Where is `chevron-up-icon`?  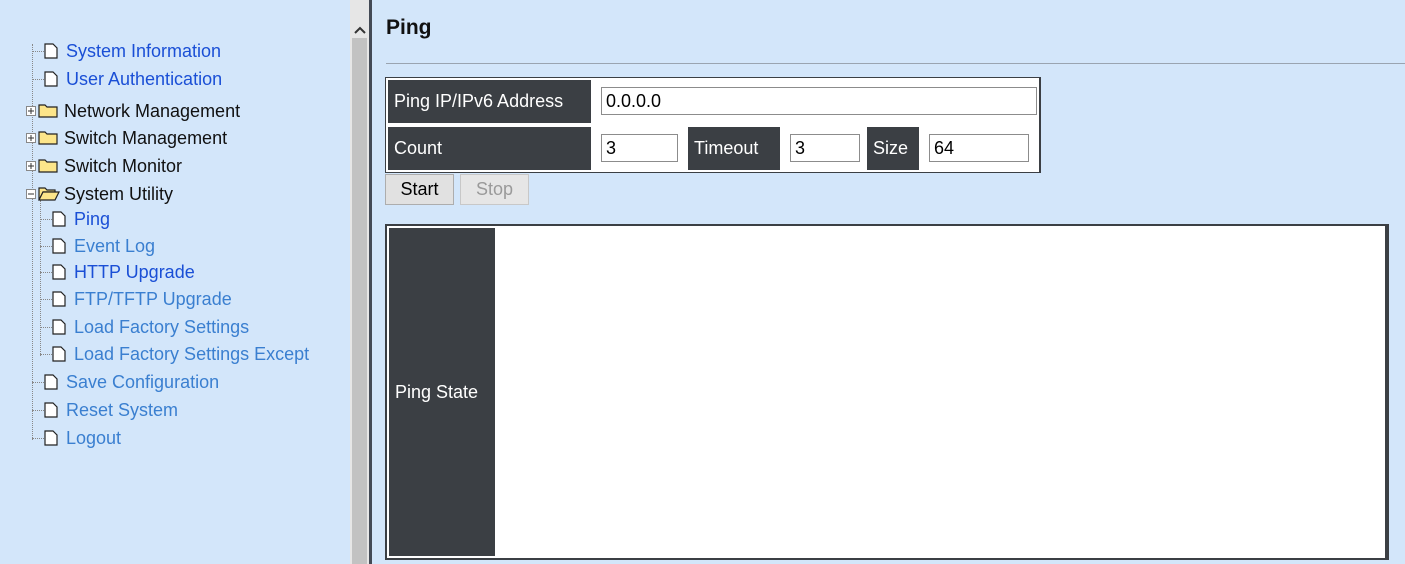
chevron-up-icon is located at coordinates (359, 30).